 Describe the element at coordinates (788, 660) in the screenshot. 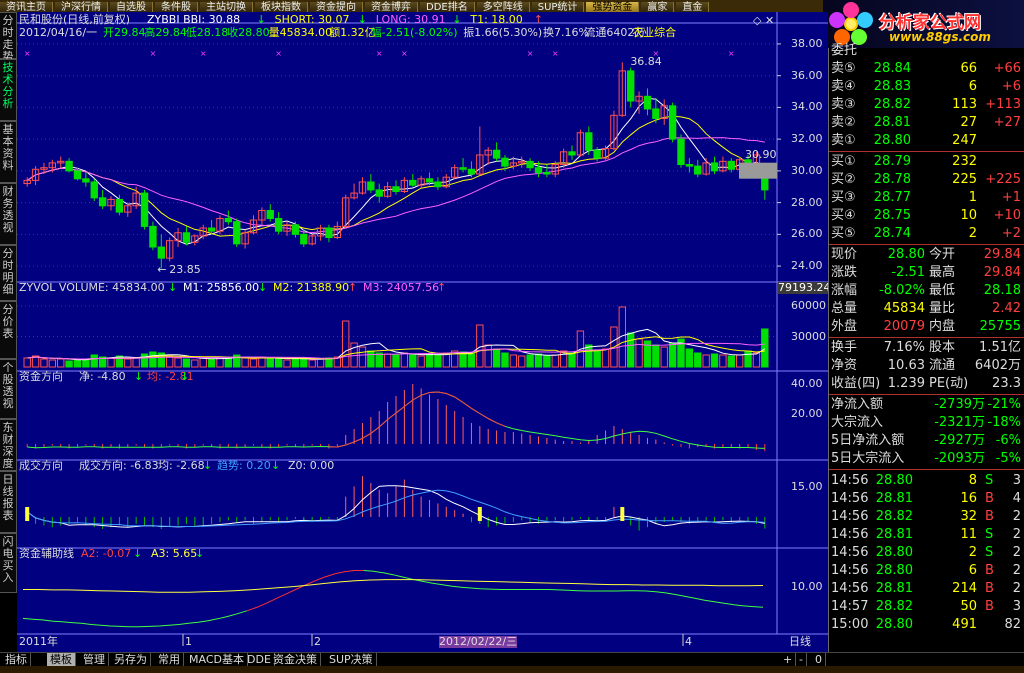

I see `zoom-in-button: +` at that location.